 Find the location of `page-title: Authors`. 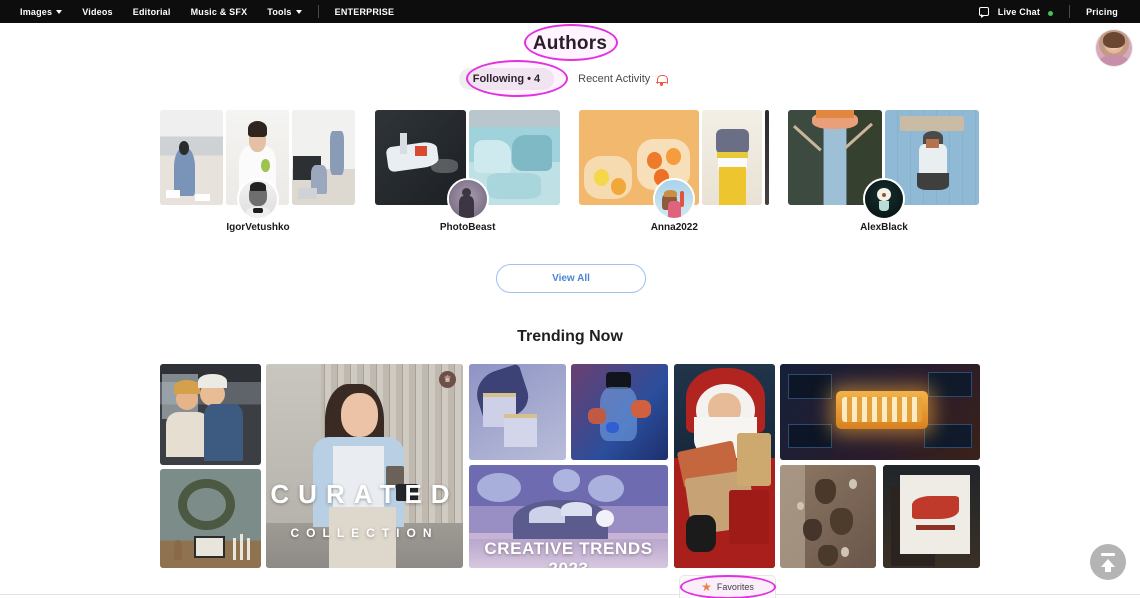

page-title: Authors is located at coordinates (570, 43).